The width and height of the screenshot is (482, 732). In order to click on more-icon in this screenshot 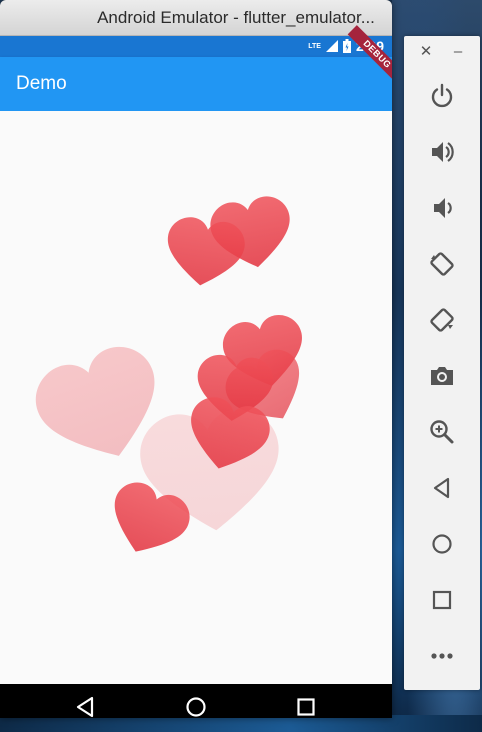, I will do `click(442, 656)`.